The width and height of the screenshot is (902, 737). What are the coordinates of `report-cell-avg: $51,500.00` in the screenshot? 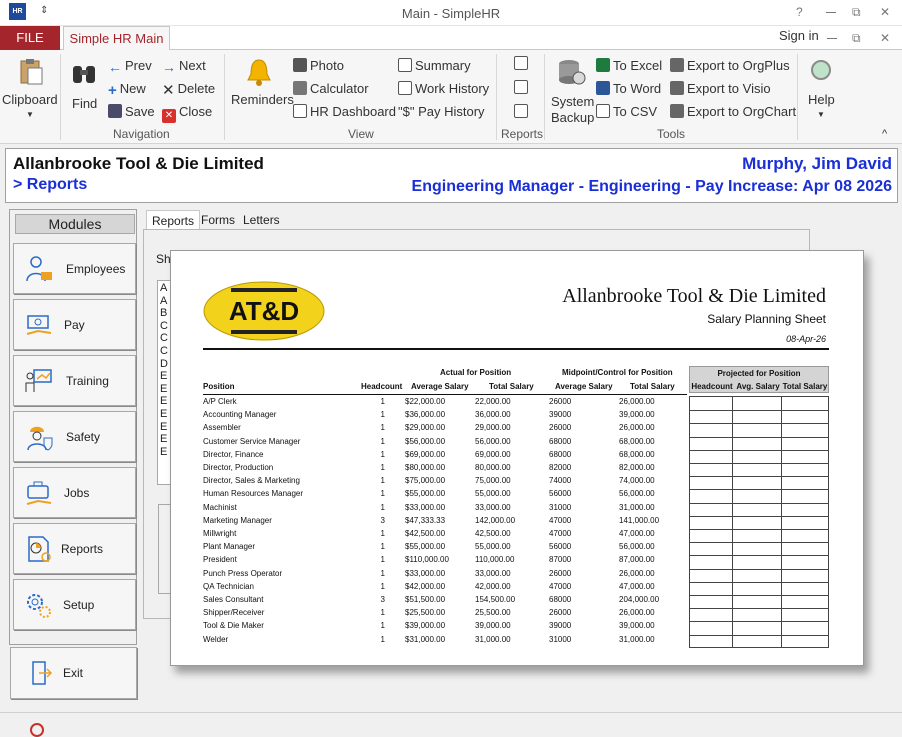 It's located at (425, 599).